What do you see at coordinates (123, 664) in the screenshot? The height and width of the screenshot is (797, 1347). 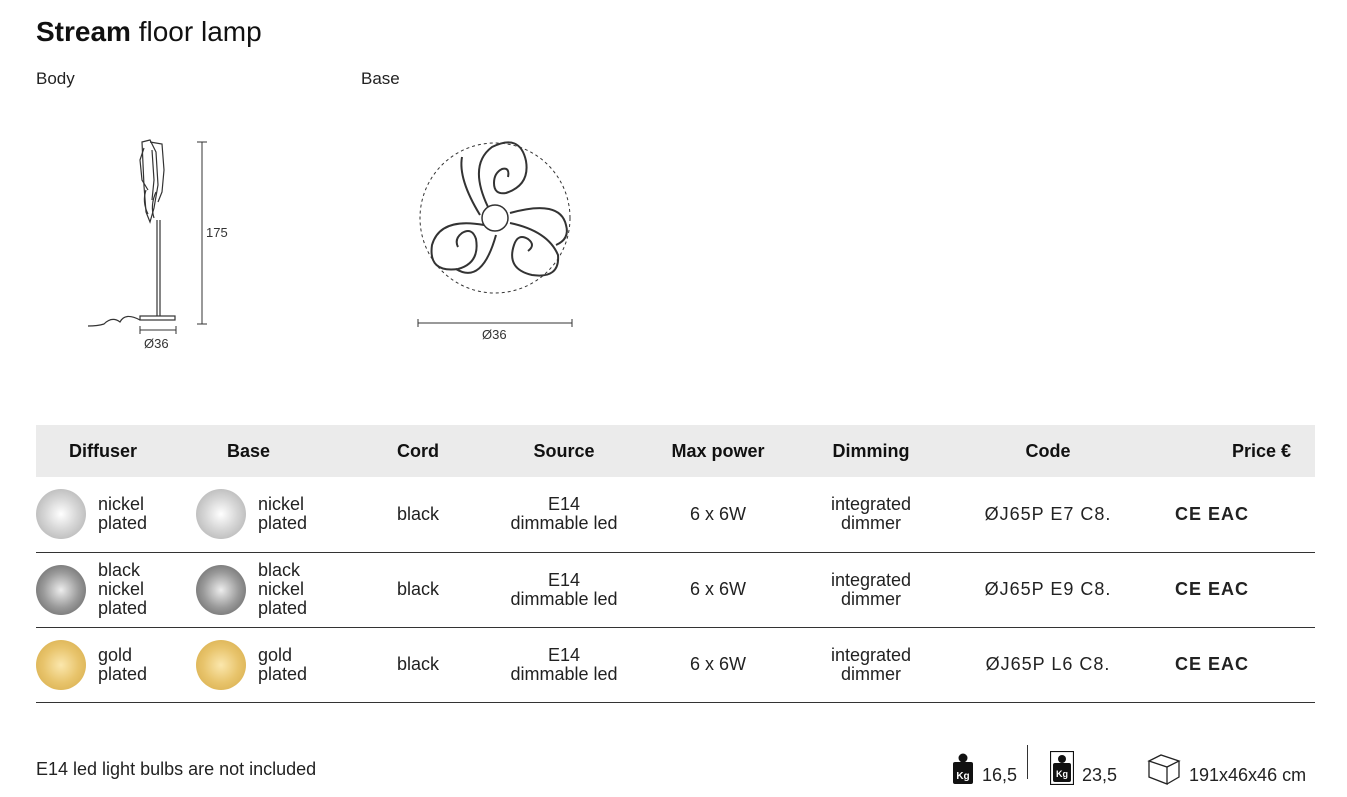 I see `diffuser-finish: gold plated` at bounding box center [123, 664].